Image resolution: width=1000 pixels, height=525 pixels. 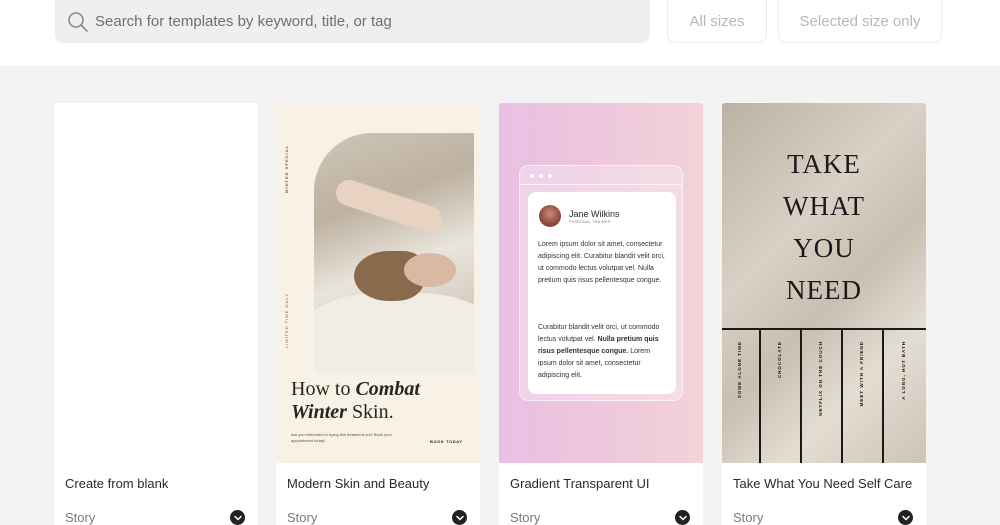 What do you see at coordinates (286, 169) in the screenshot?
I see `thumb-side-text: WINTER SPECIAL` at bounding box center [286, 169].